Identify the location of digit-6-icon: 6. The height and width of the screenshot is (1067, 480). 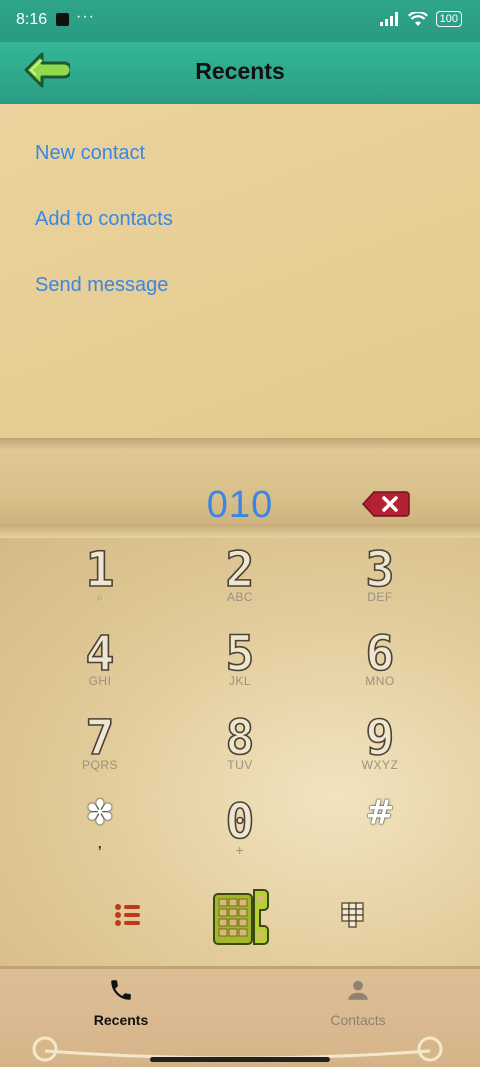
(380, 652).